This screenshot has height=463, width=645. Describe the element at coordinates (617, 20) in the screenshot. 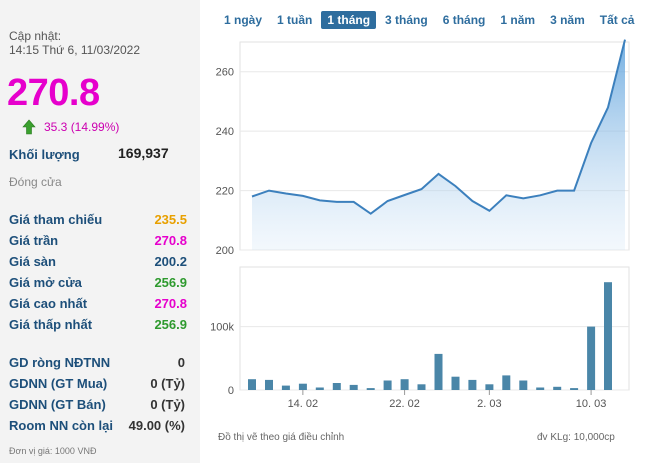

I see `tab-all: Tất cả` at that location.